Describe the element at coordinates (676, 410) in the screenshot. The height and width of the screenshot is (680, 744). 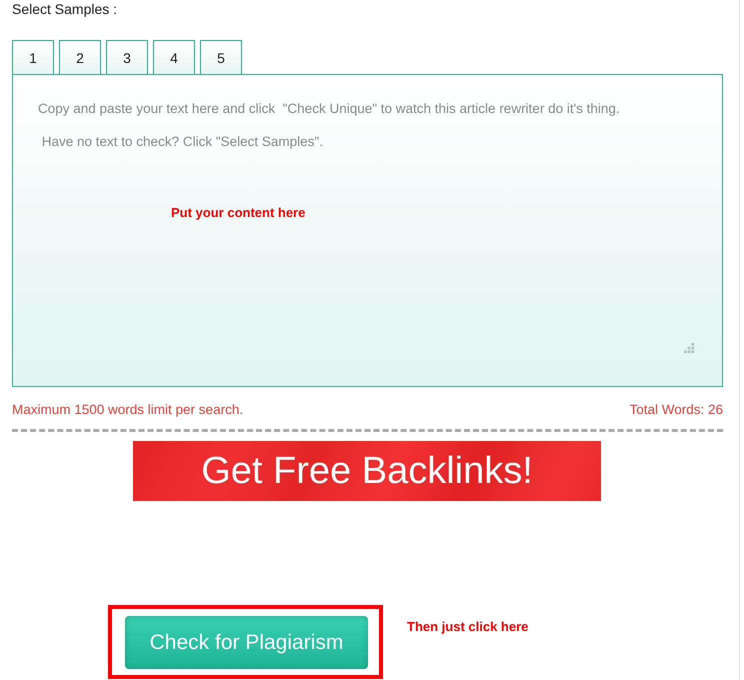
I see `word-count: Total Words: 26` at that location.